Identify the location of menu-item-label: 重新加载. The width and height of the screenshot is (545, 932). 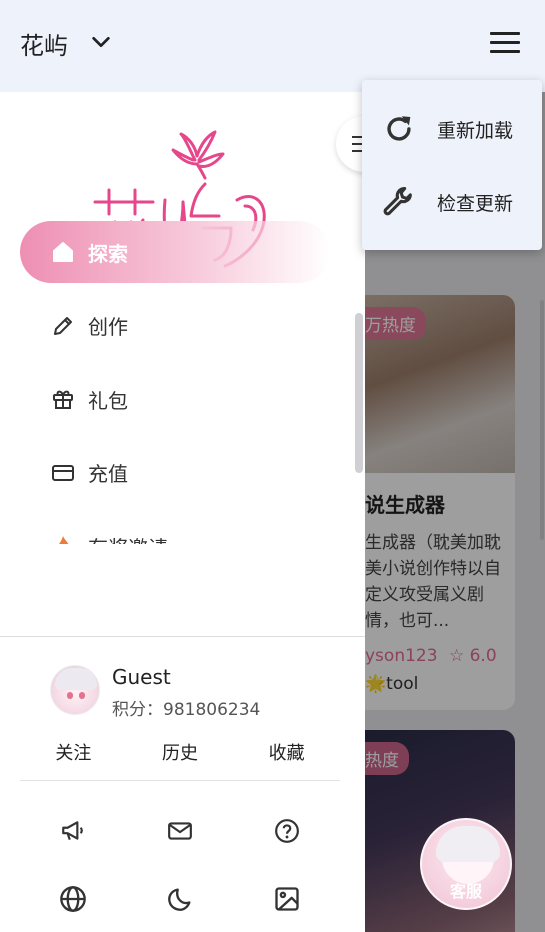
(475, 130).